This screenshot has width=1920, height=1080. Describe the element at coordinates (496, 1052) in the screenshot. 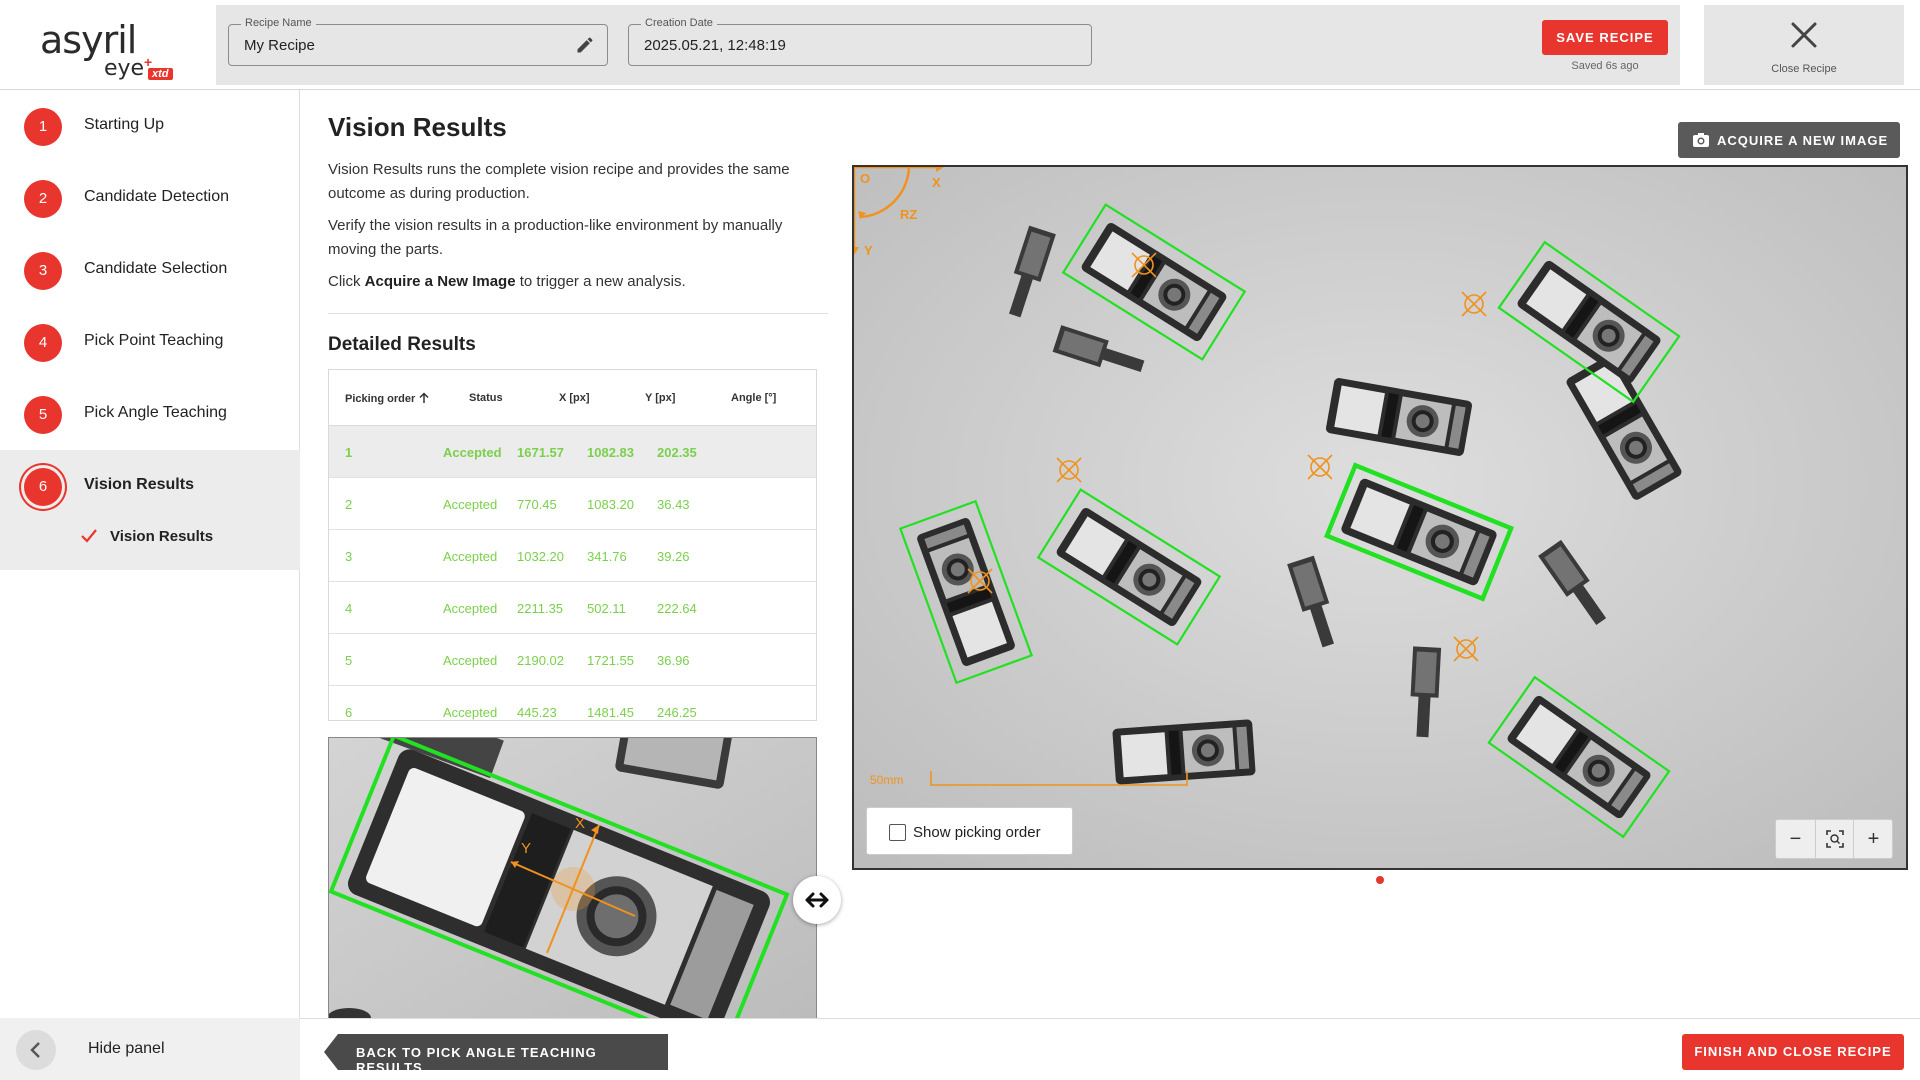

I see `back-button: BACK TO PICK ANGLE TEACHING RESULTS` at that location.